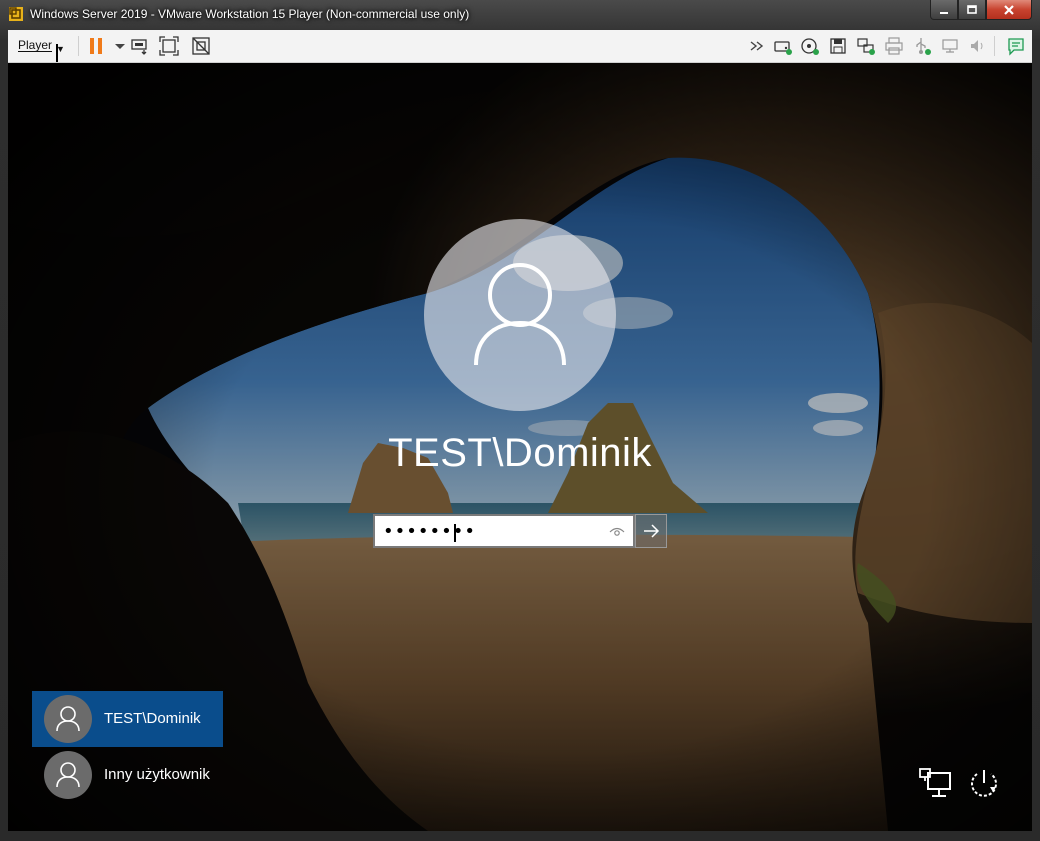  Describe the element at coordinates (169, 46) in the screenshot. I see `fullscreen-icon` at that location.